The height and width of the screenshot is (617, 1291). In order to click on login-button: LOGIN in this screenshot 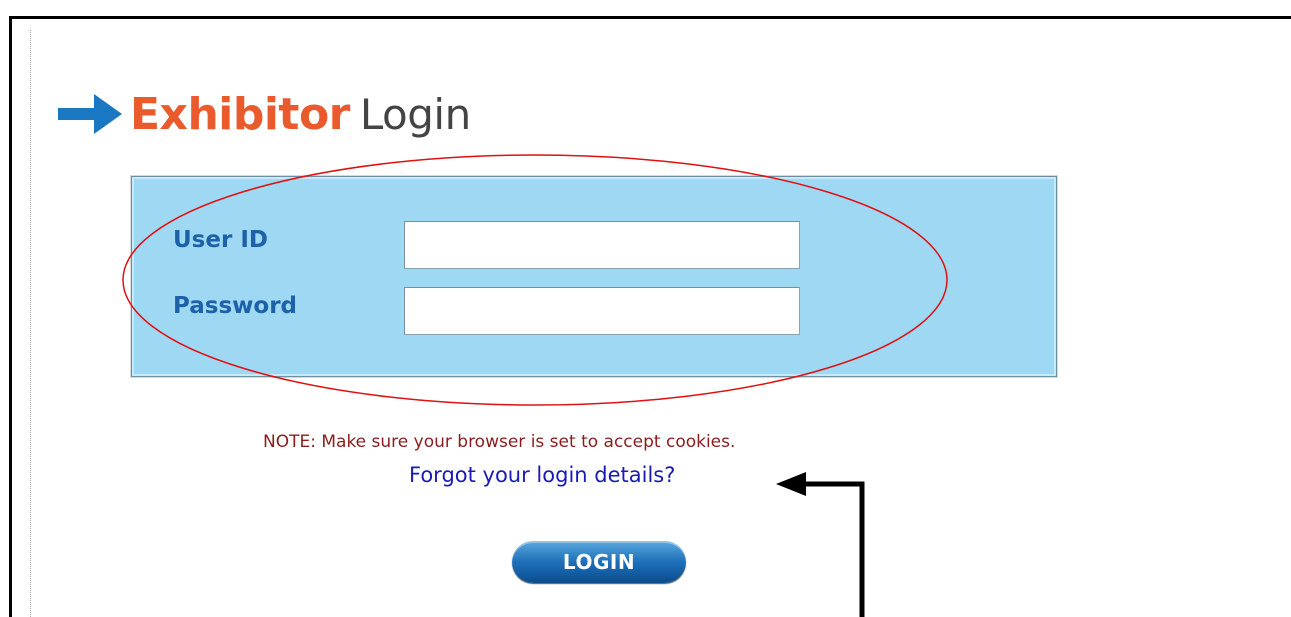, I will do `click(599, 562)`.